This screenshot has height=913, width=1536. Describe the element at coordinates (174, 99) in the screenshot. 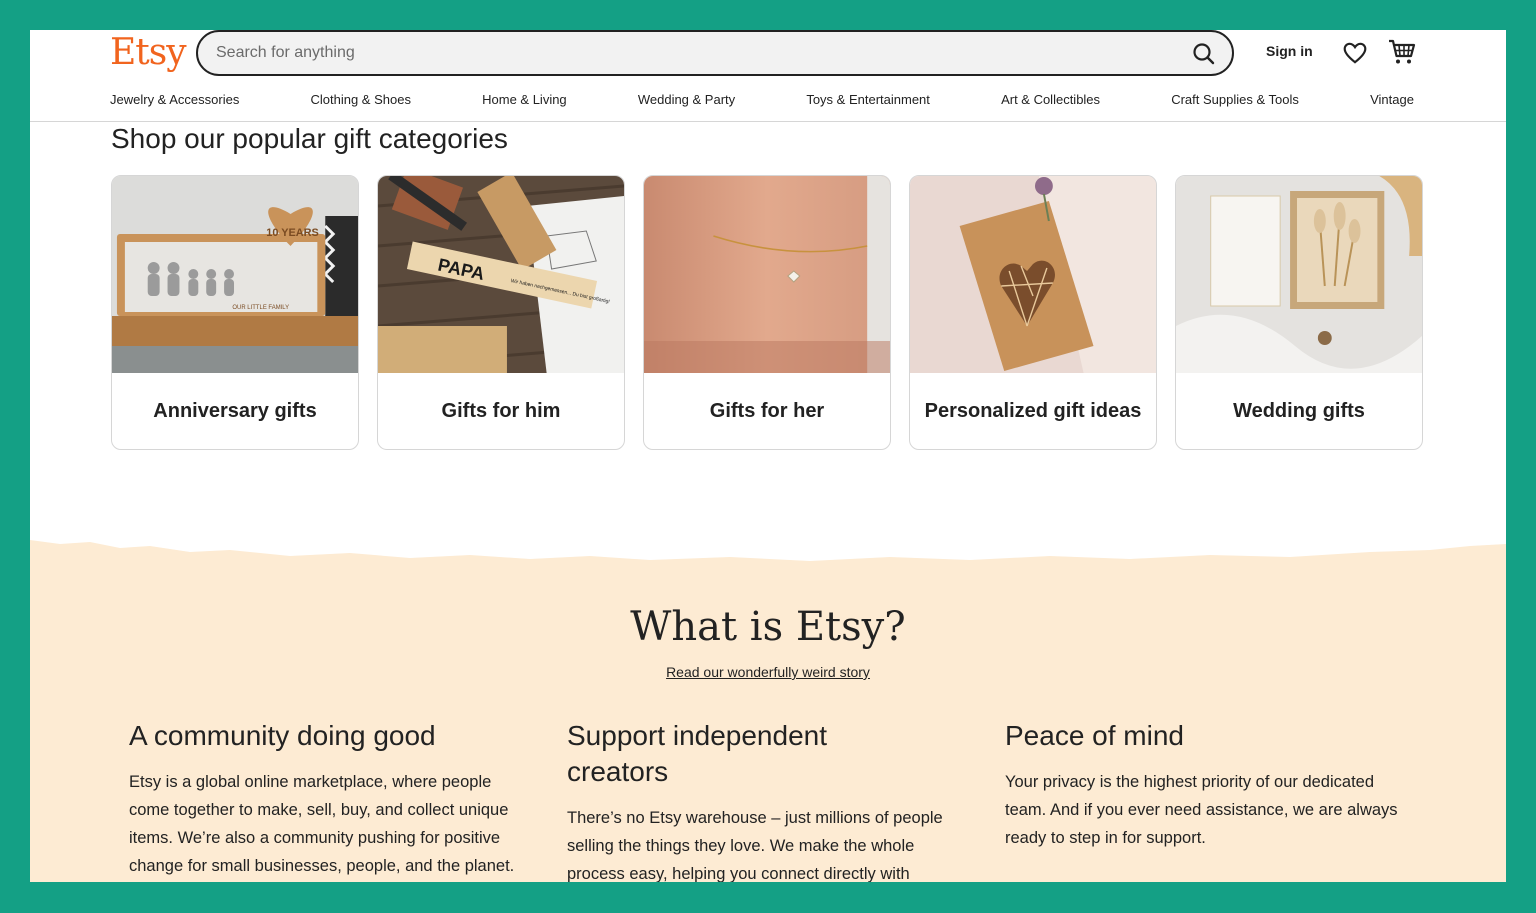

I see `nav-jewelry-accessories: Jewelry & Accessories` at that location.